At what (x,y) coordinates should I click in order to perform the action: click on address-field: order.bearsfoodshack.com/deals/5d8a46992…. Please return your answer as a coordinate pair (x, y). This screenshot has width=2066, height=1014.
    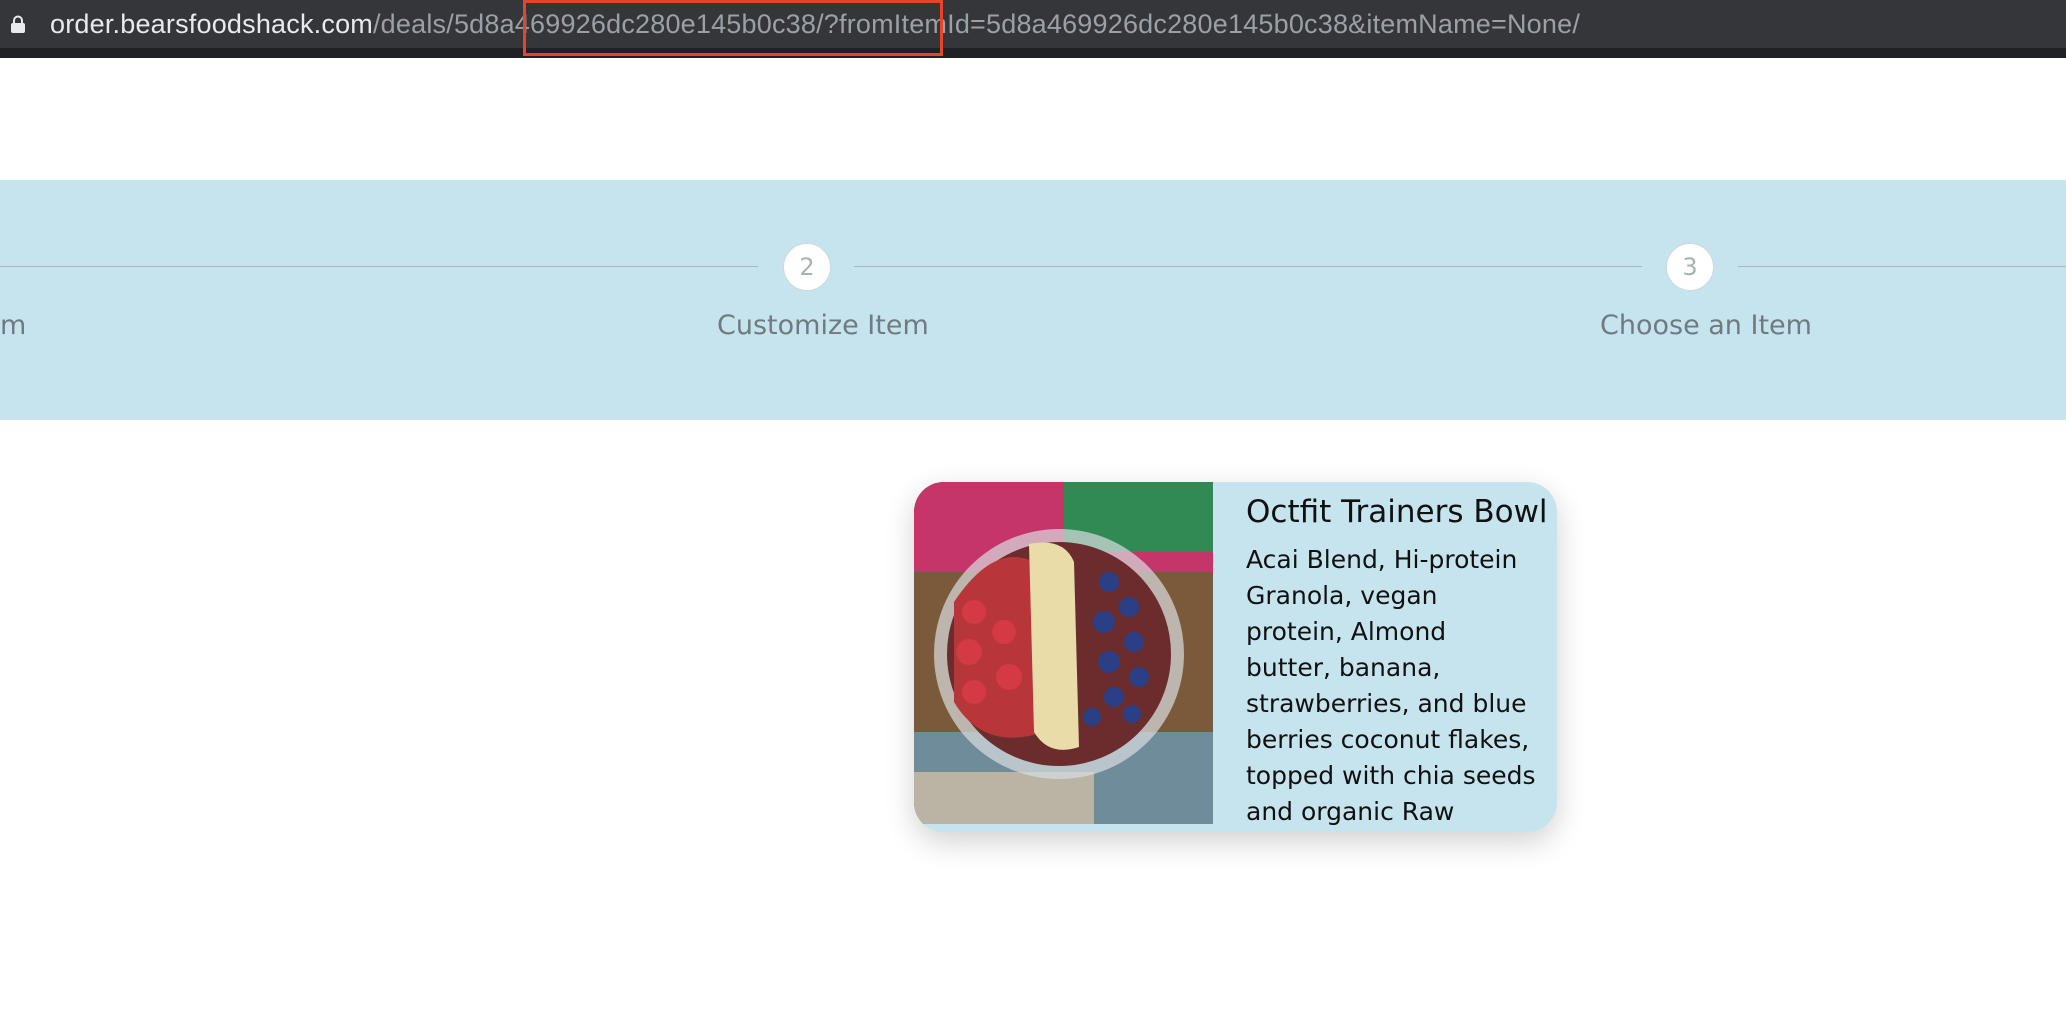
    Looking at the image, I should click on (1033, 24).